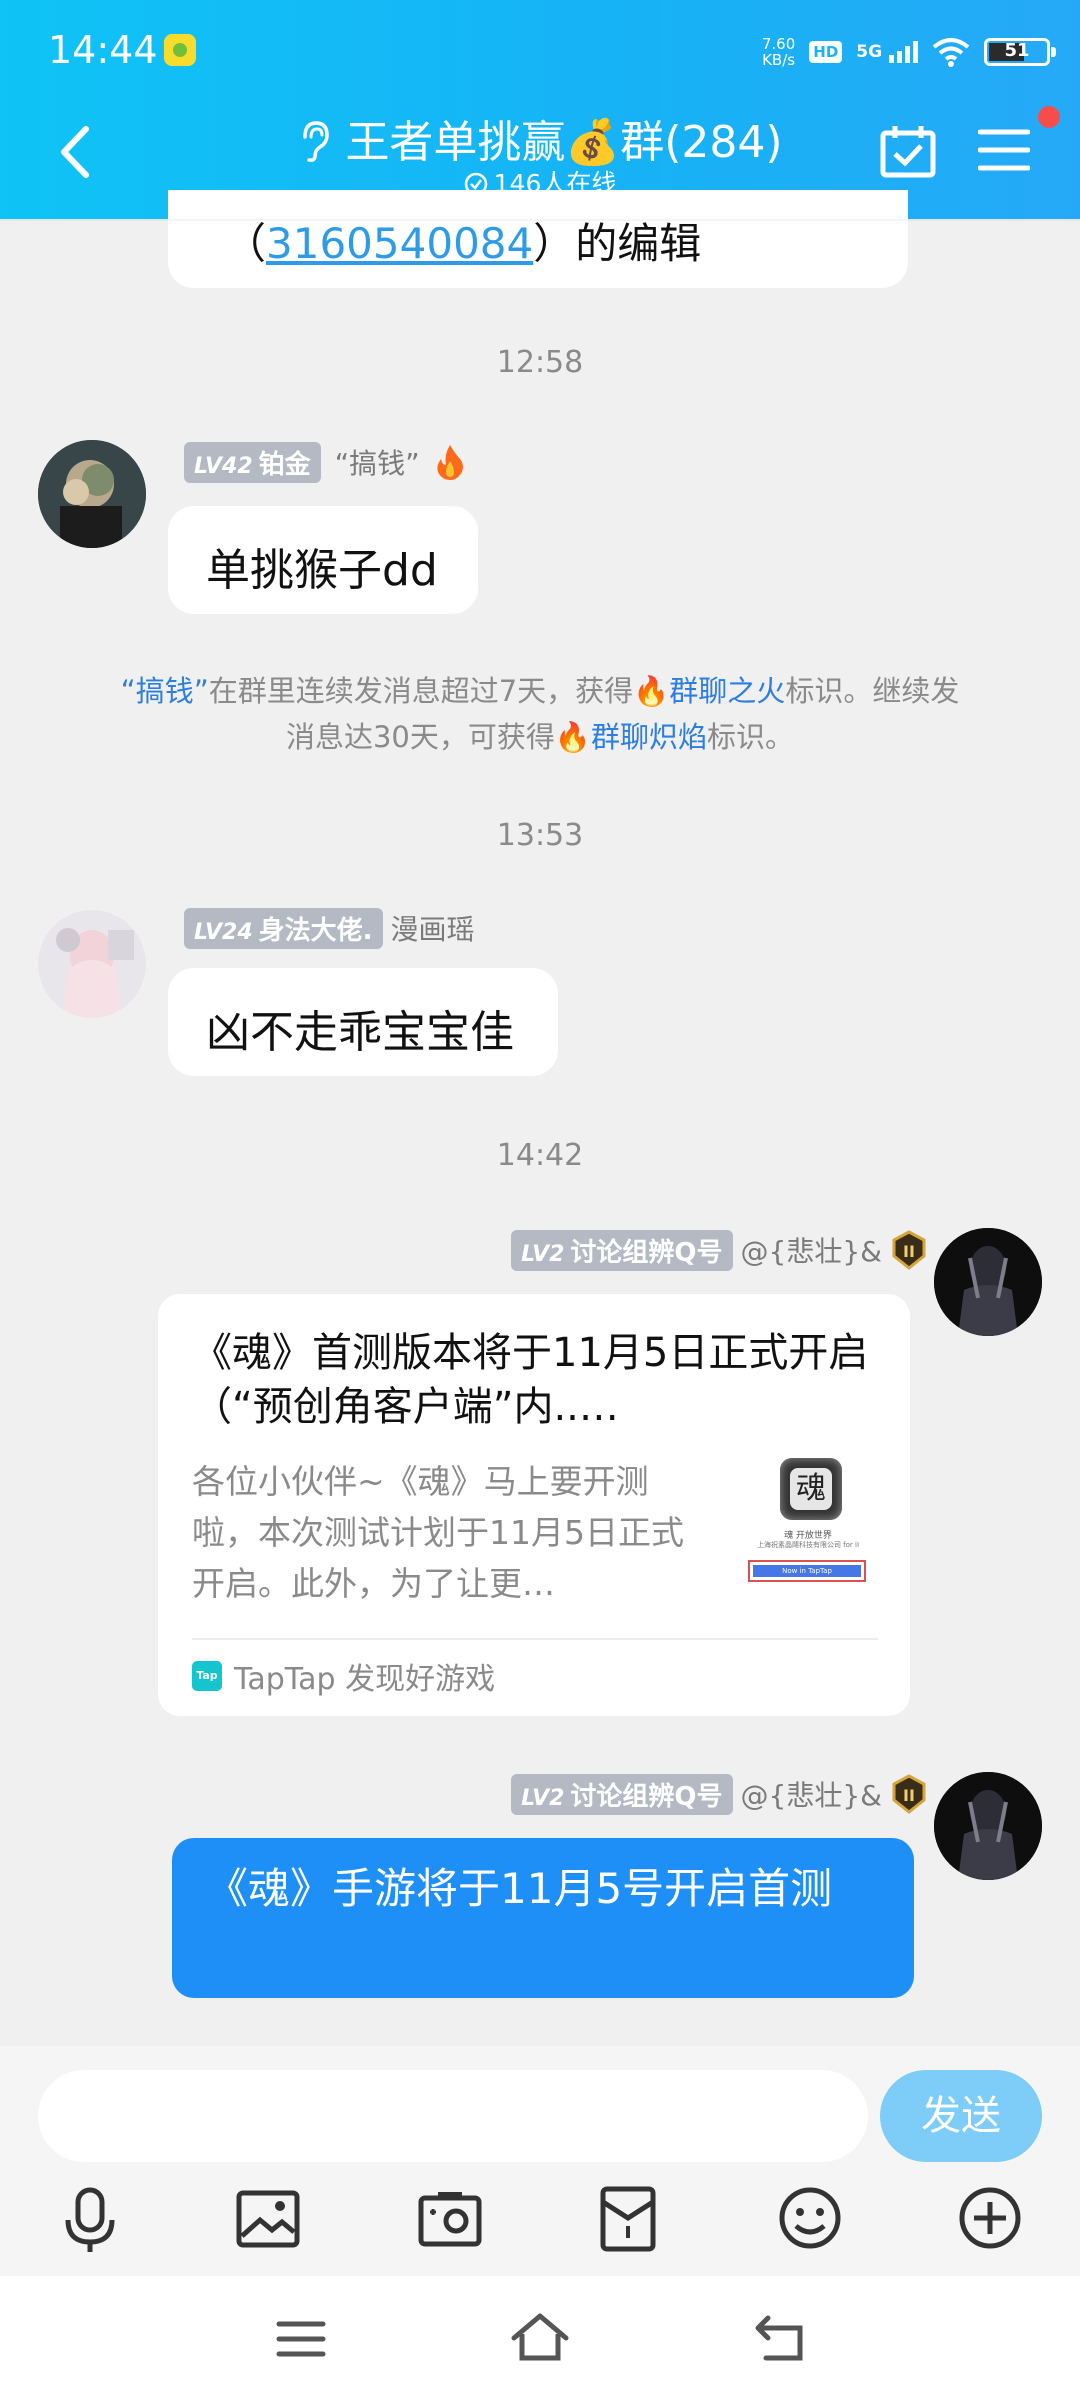 Image resolution: width=1080 pixels, height=2400 pixels. I want to click on card-source: Tap TapTap 发现好游戏, so click(343, 1676).